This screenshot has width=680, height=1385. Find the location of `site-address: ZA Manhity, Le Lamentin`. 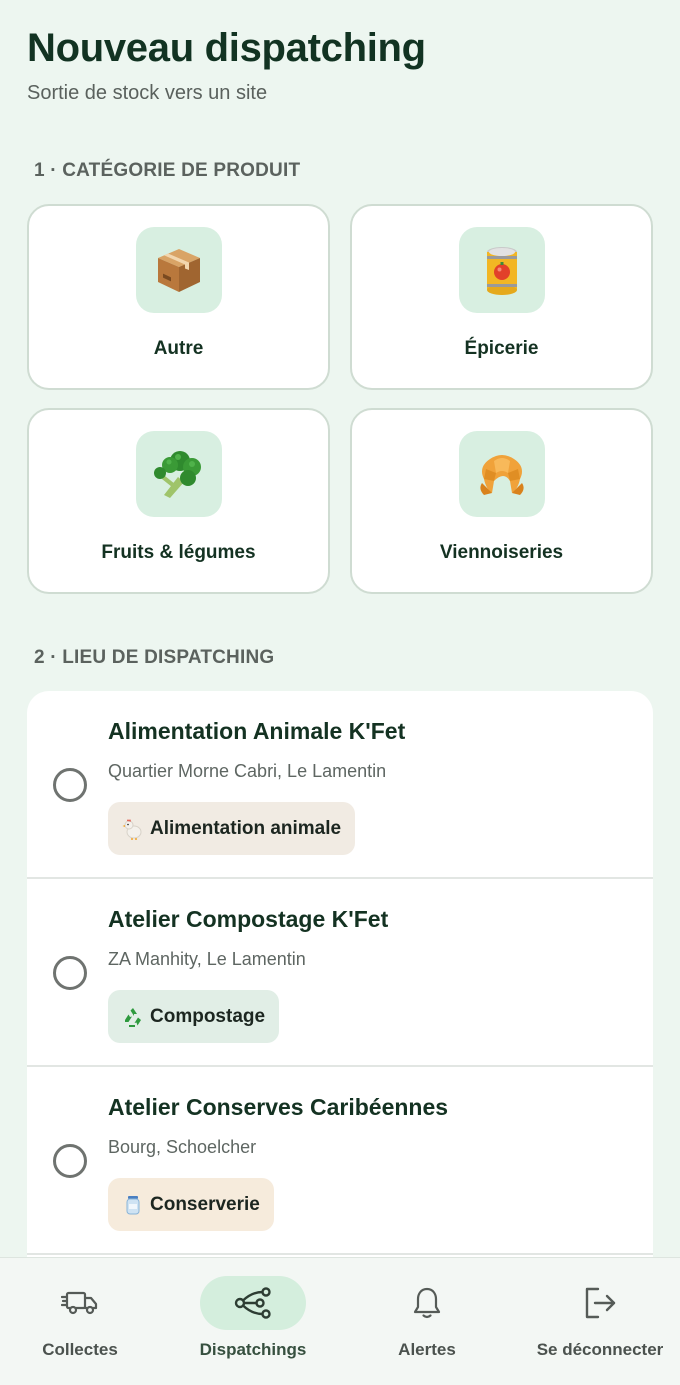

site-address: ZA Manhity, Le Lamentin is located at coordinates (207, 959).